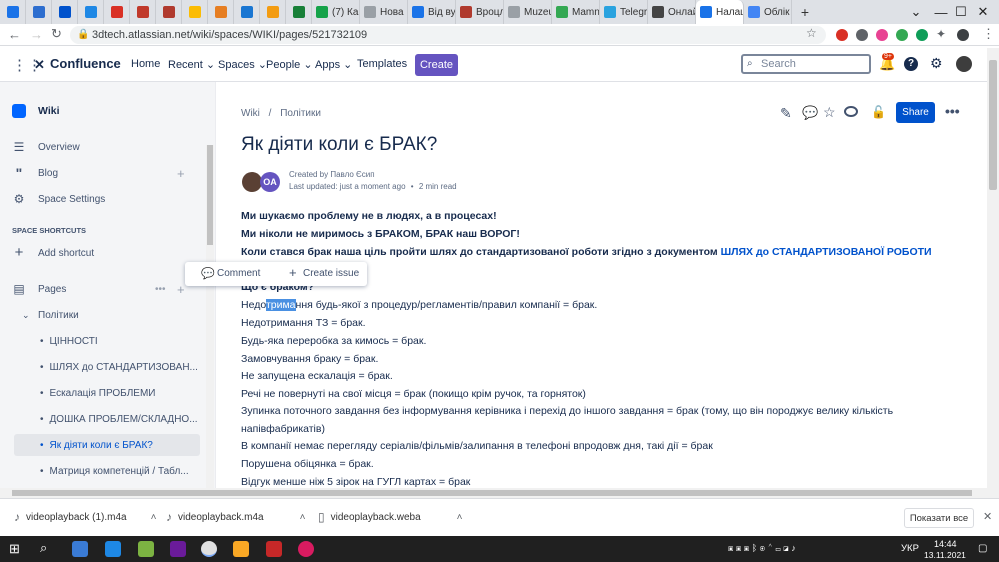  What do you see at coordinates (384, 12) in the screenshot?
I see `browser-tab: Нова в` at bounding box center [384, 12].